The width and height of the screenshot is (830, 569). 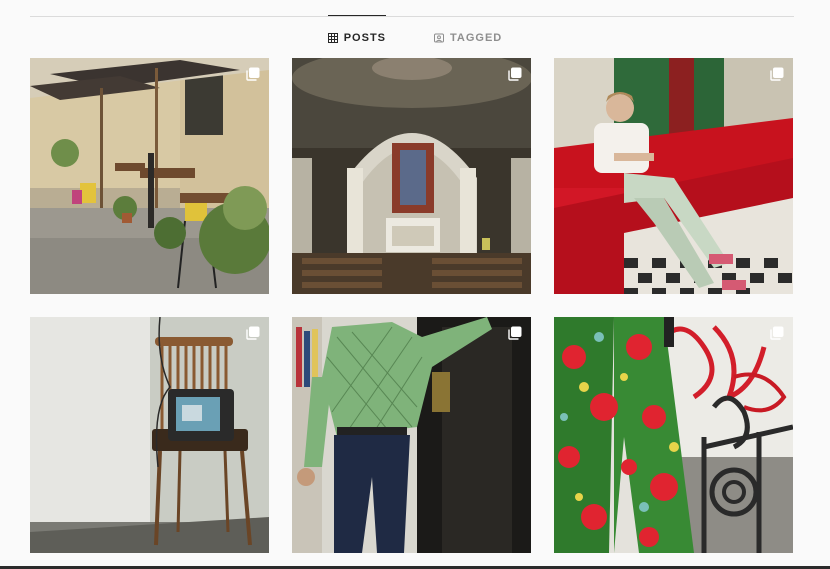 I want to click on post-tv-chair, so click(x=149, y=435).